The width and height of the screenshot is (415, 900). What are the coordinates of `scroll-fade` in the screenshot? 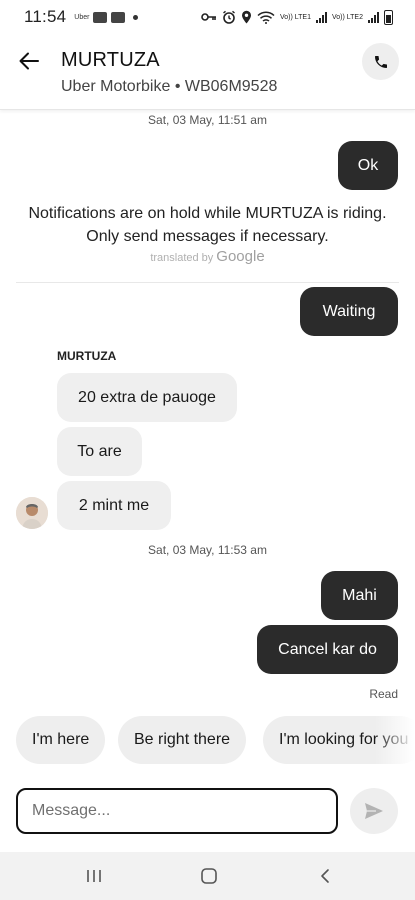 It's located at (395, 741).